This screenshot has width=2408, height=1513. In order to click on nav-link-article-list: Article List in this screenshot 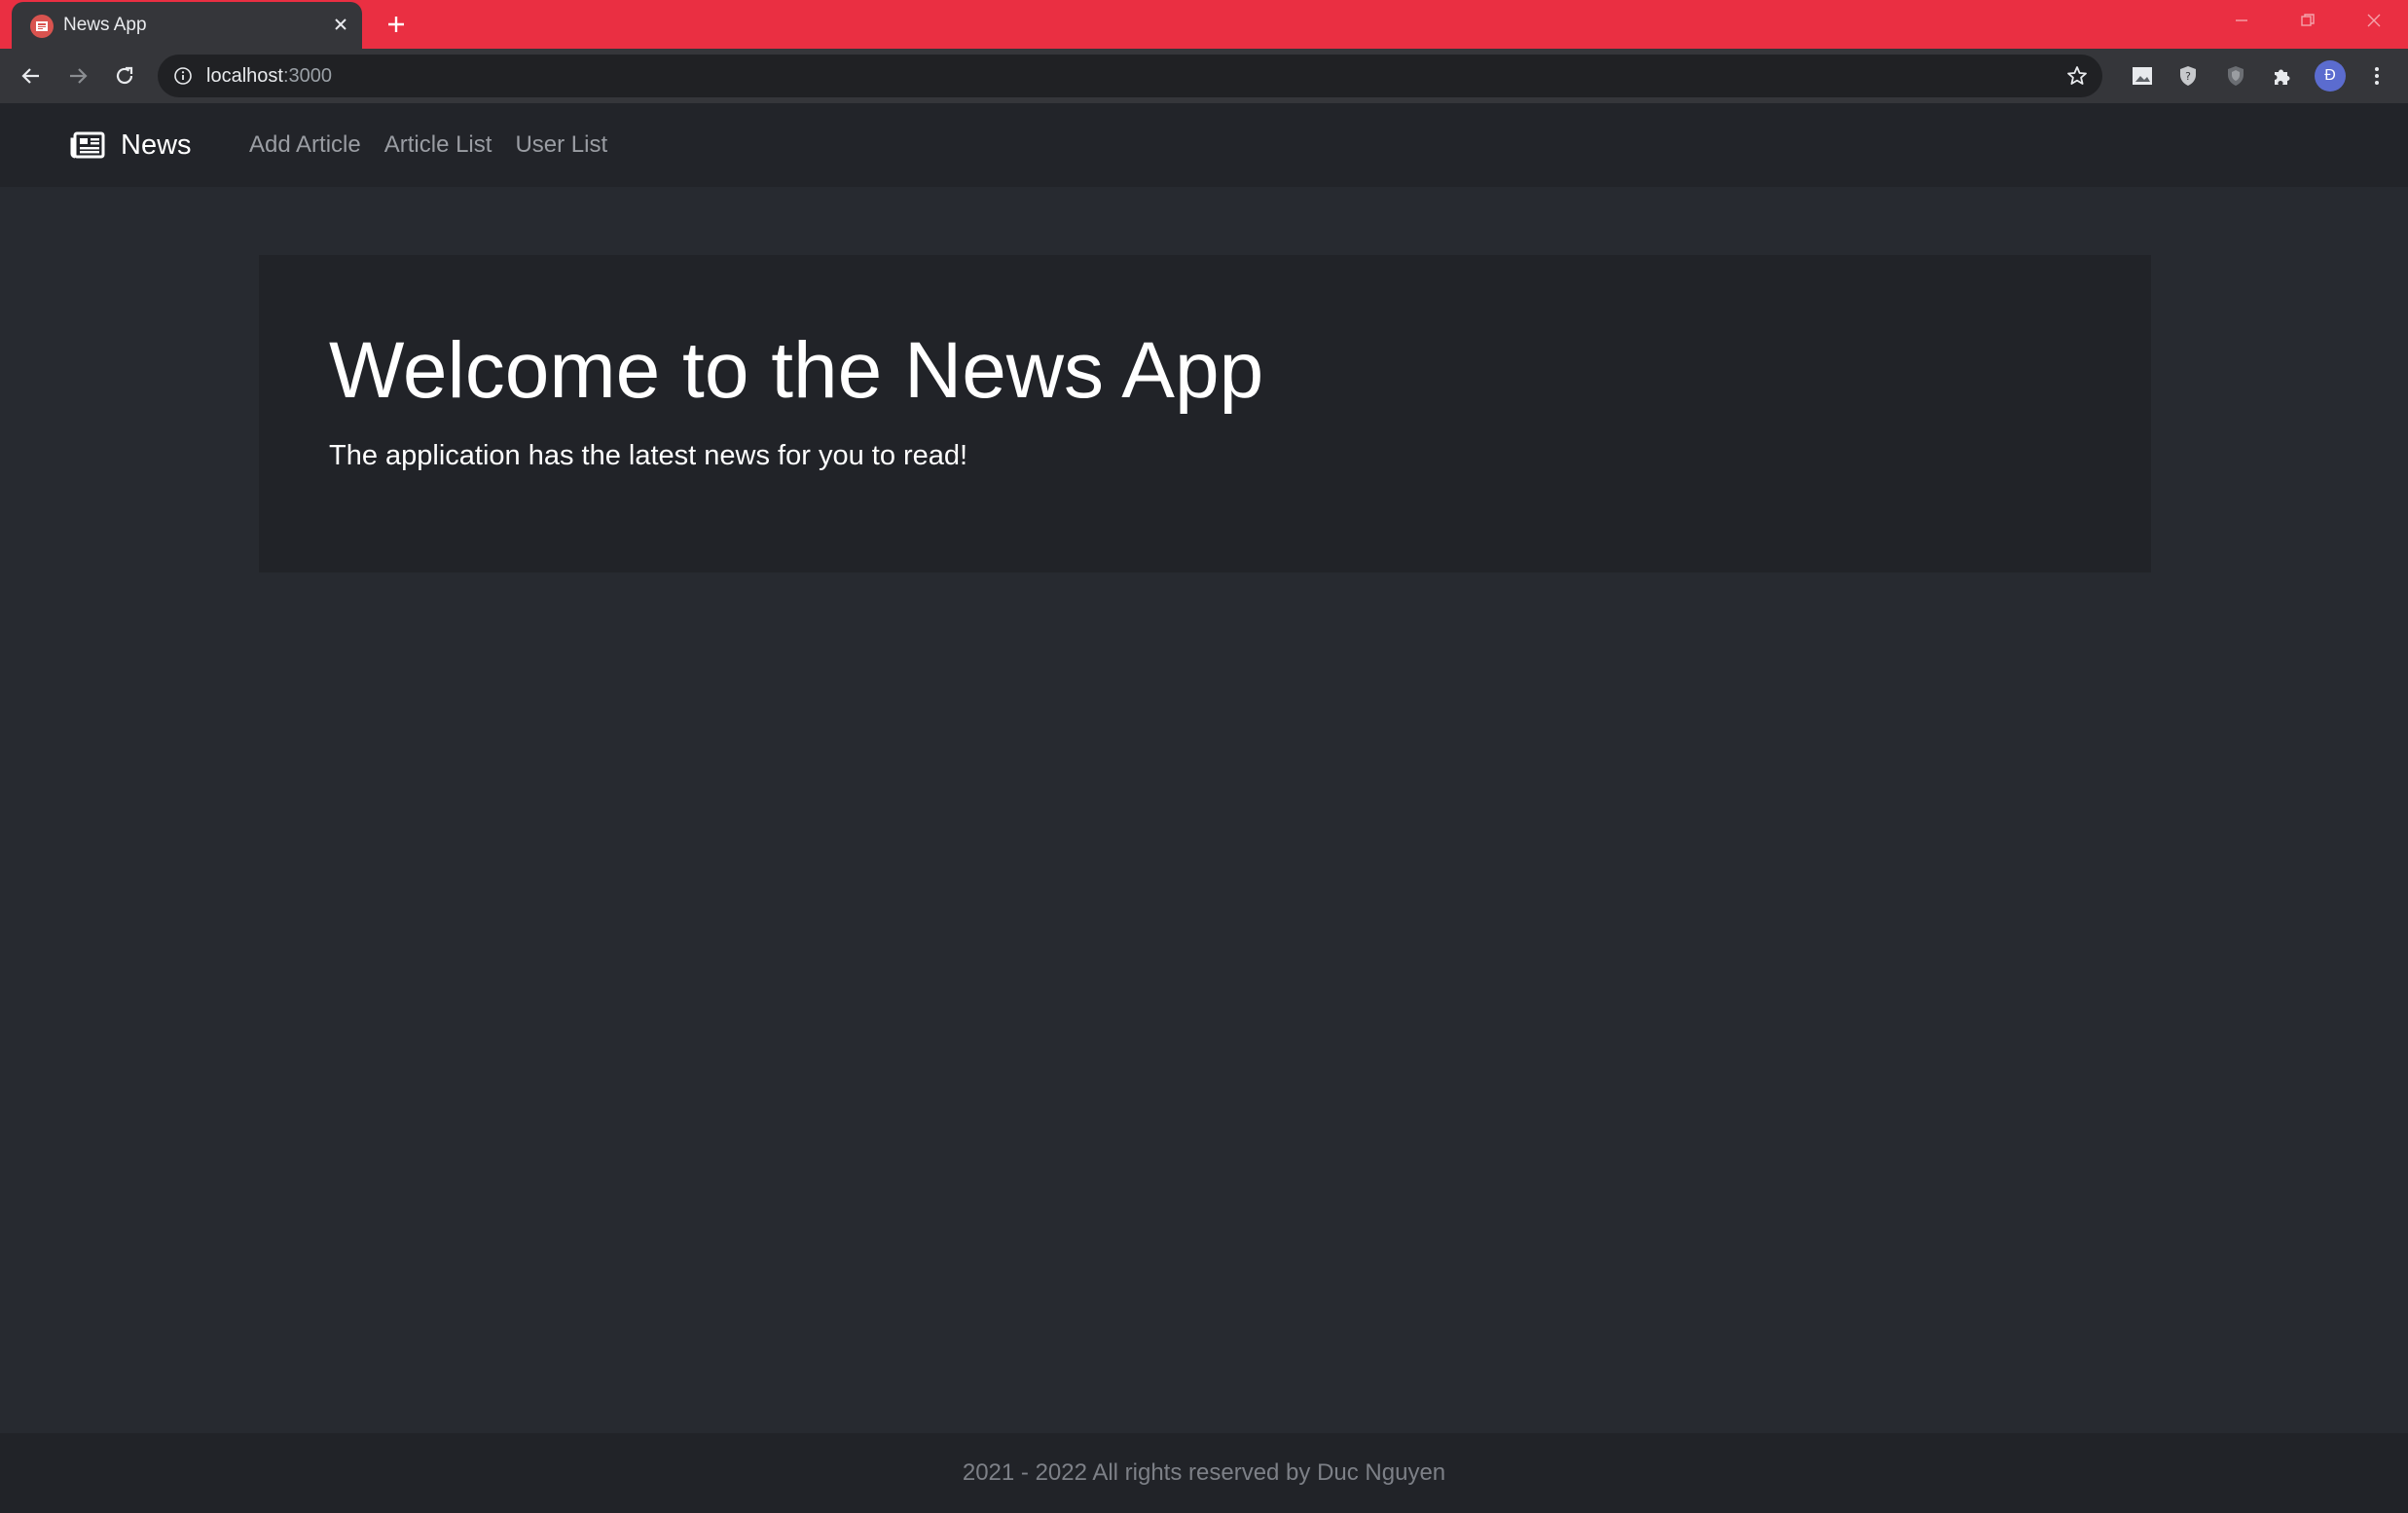, I will do `click(438, 145)`.